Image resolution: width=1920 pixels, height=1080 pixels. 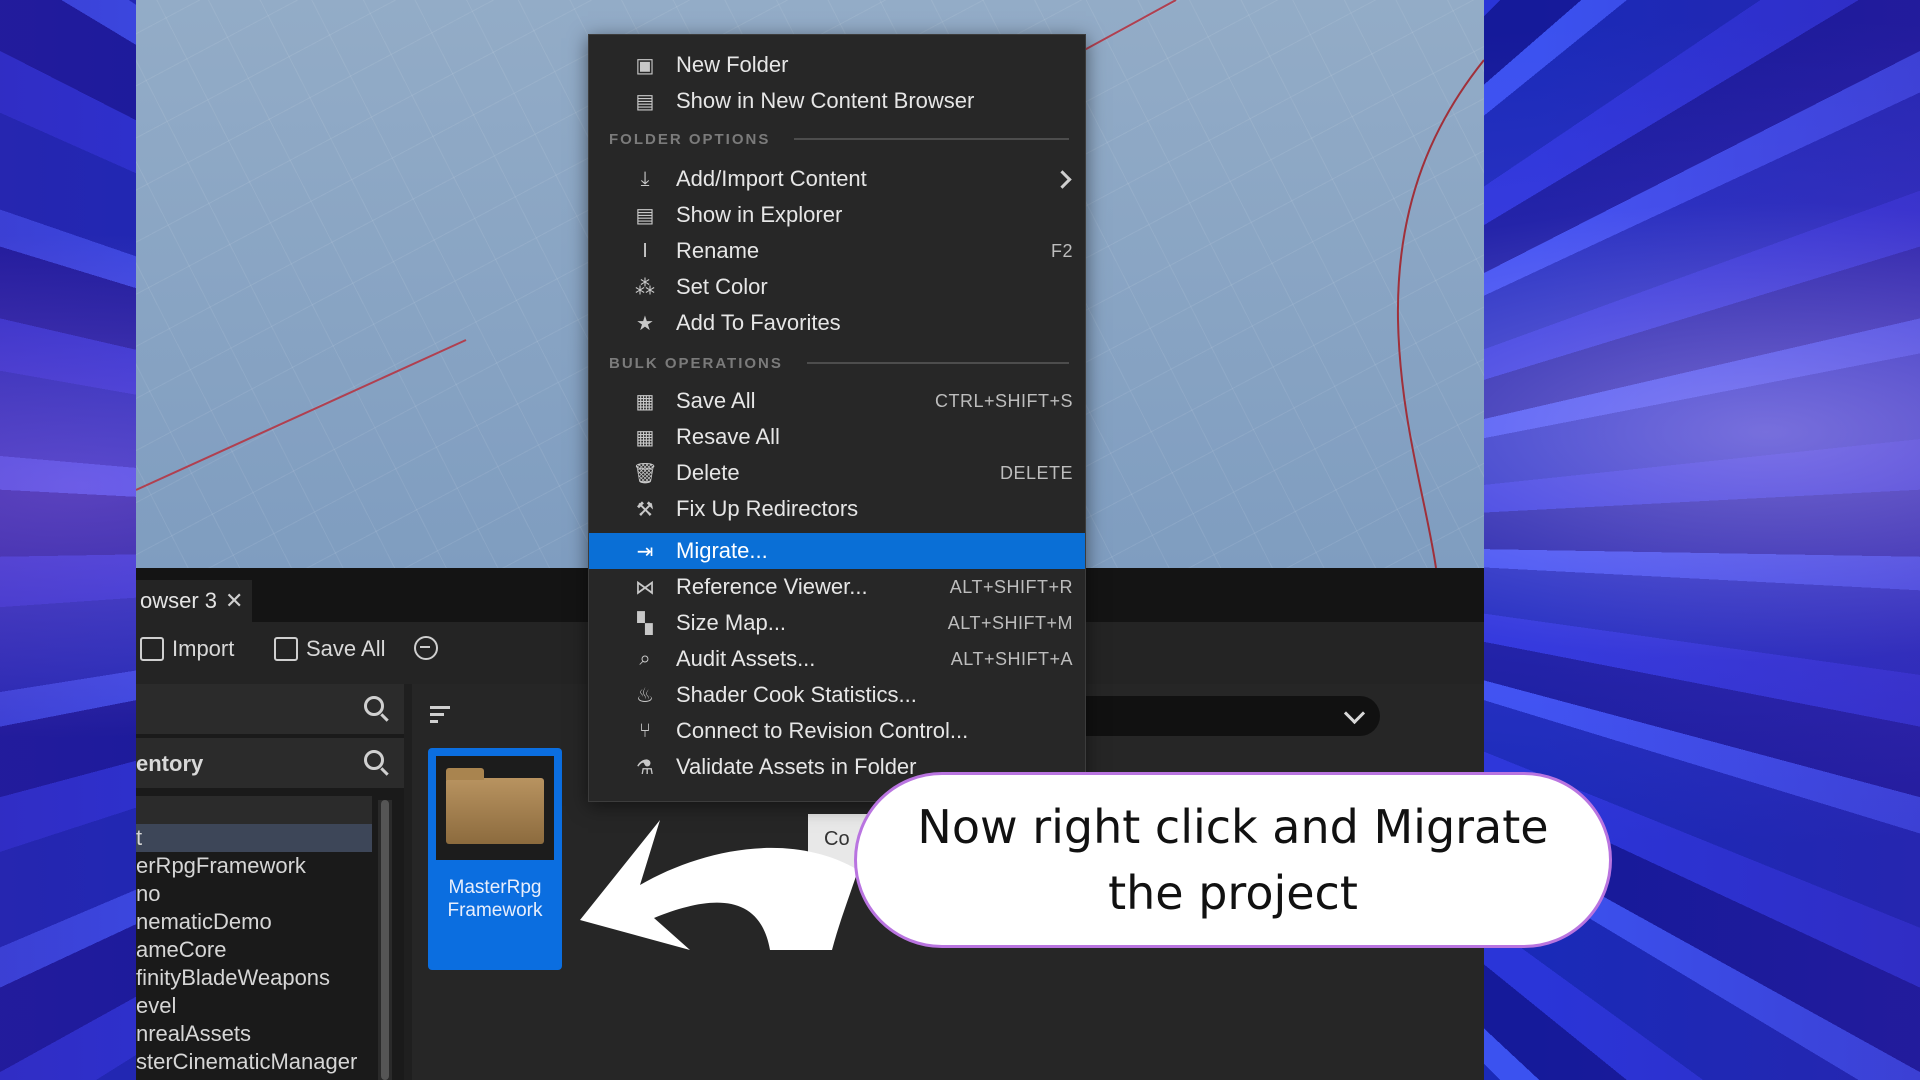 I want to click on flask-icon: ⚗, so click(x=645, y=767).